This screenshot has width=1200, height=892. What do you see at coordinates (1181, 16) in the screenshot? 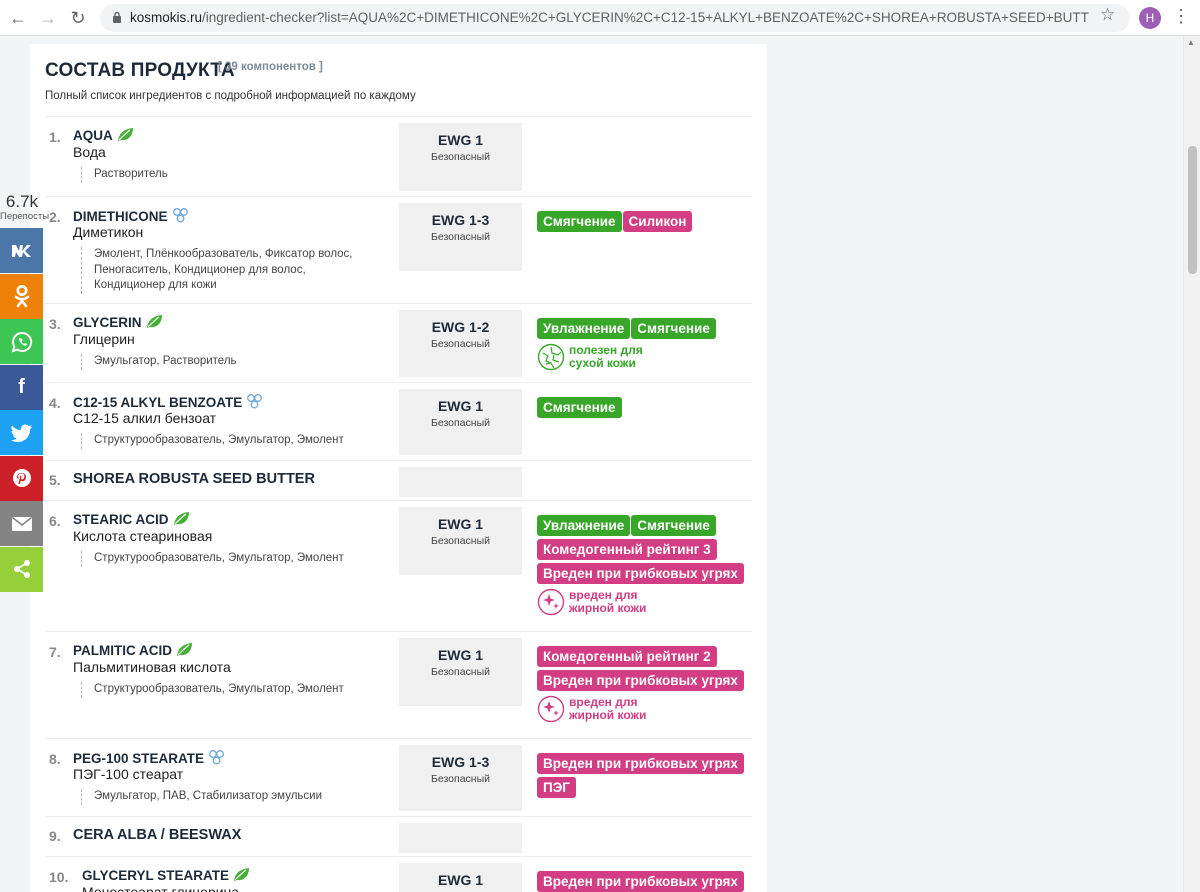
I see `browser-menu-icon: ⋮` at bounding box center [1181, 16].